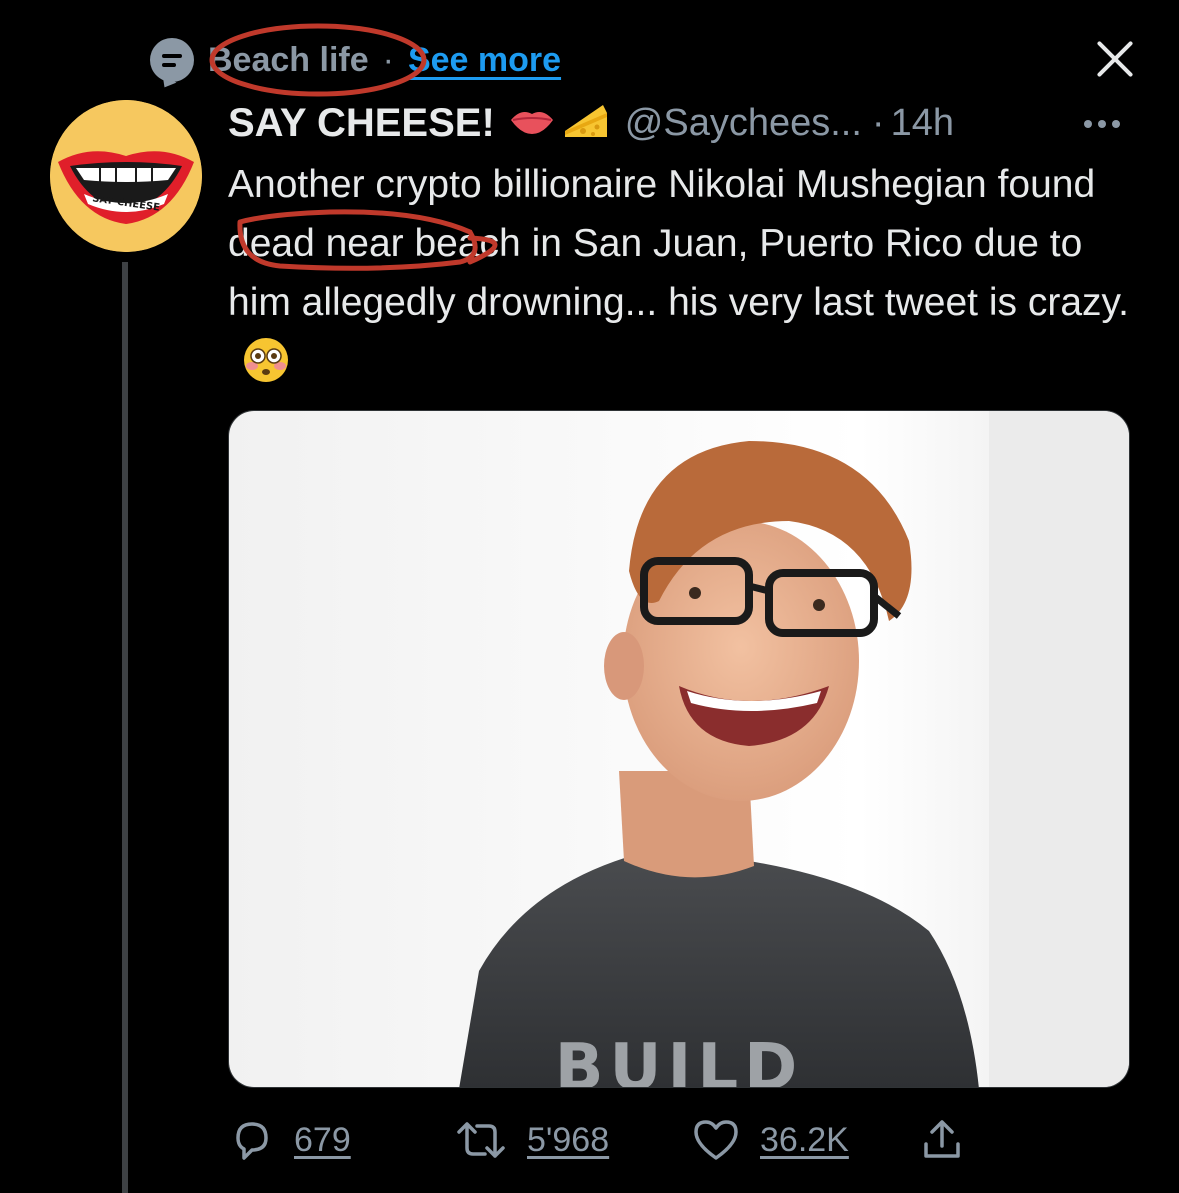 Image resolution: width=1179 pixels, height=1193 pixels. Describe the element at coordinates (288, 60) in the screenshot. I see `topic-label: Beach life` at that location.